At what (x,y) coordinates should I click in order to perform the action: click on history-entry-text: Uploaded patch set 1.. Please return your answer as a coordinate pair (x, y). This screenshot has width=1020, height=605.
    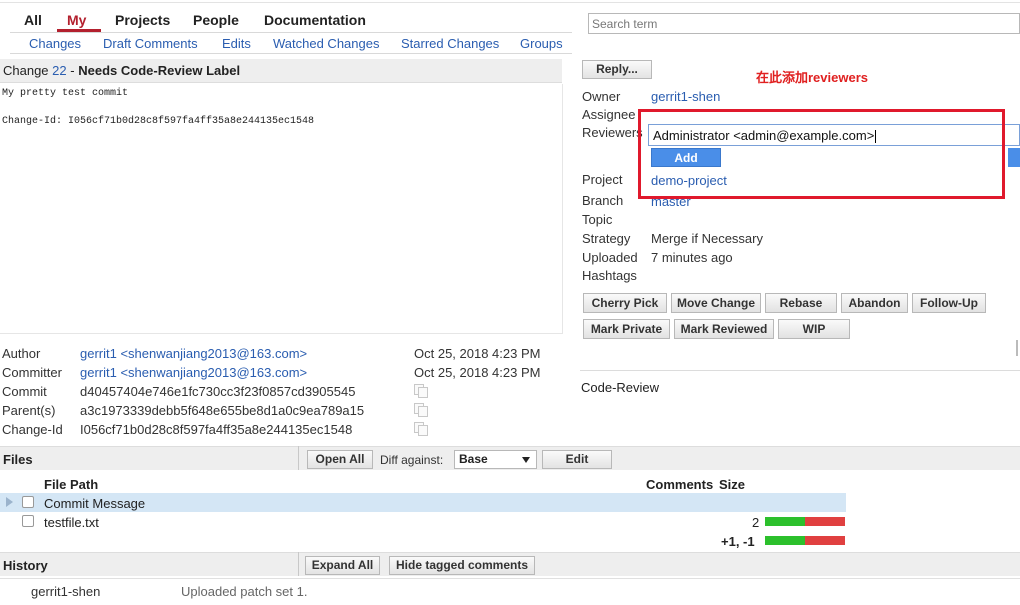
    Looking at the image, I should click on (244, 591).